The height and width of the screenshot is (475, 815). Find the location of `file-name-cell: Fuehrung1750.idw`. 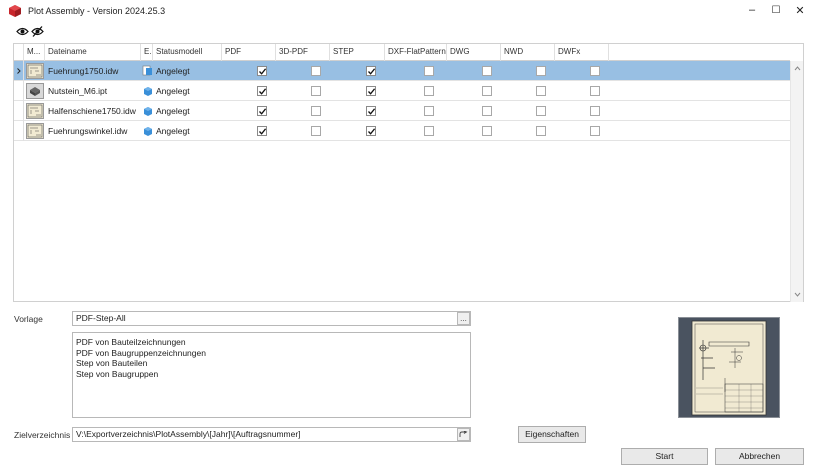

file-name-cell: Fuehrung1750.idw is located at coordinates (94, 71).